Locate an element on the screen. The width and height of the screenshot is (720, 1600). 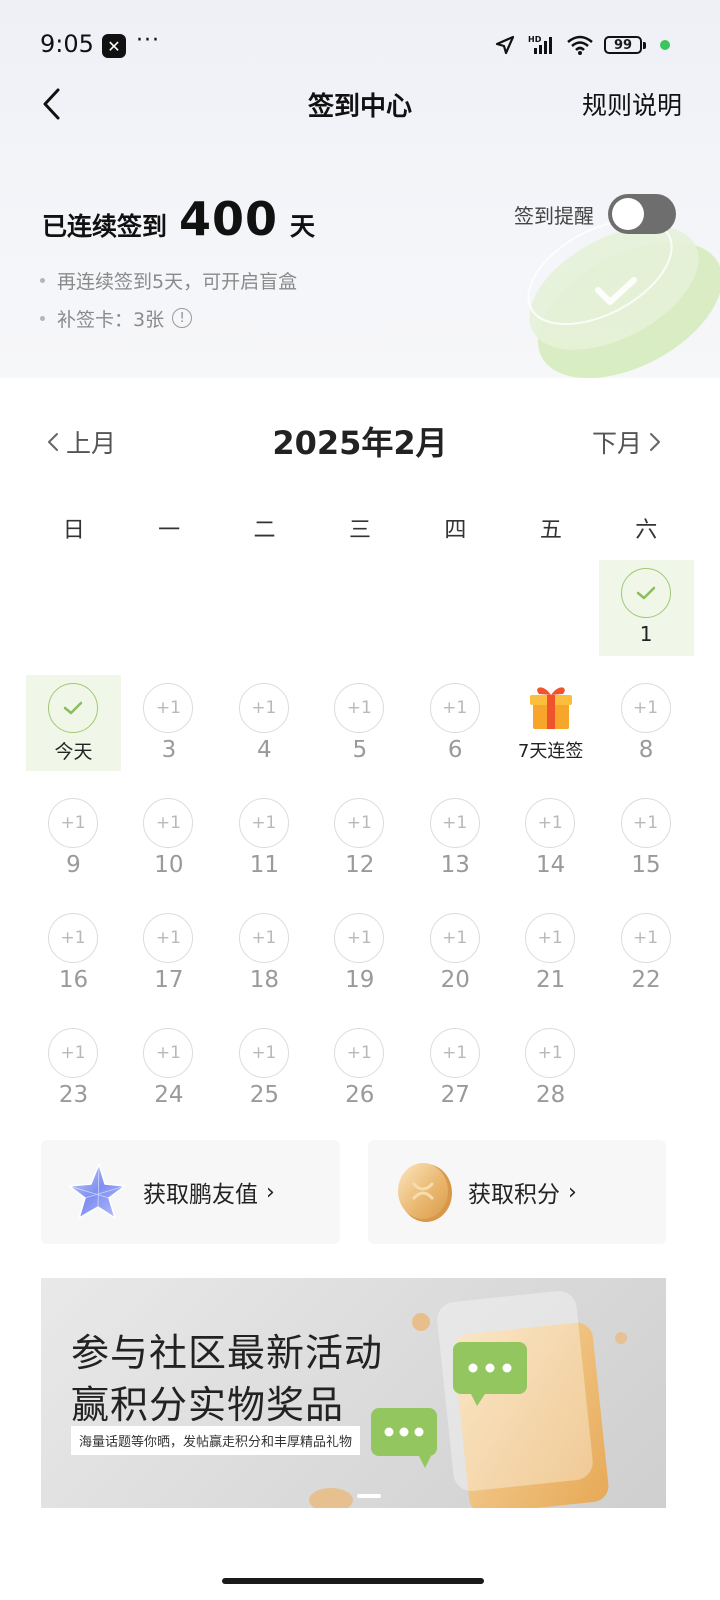
banner-title-line1: 参与社区最新活动 is located at coordinates (227, 1353).